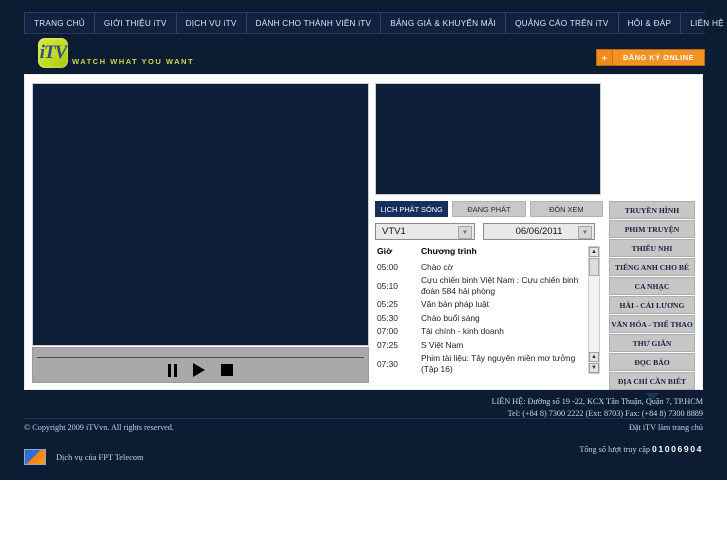 The width and height of the screenshot is (727, 545). Describe the element at coordinates (652, 286) in the screenshot. I see `category-ca-nhac: CA NHẠC` at that location.